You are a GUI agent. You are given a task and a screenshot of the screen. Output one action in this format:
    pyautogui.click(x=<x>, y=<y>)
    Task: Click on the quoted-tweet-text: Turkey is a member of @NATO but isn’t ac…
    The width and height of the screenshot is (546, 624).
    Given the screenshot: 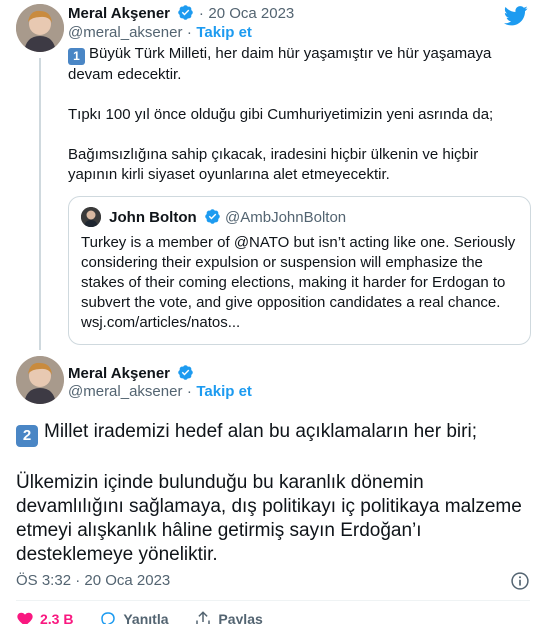 What is the action you would take?
    pyautogui.click(x=298, y=282)
    